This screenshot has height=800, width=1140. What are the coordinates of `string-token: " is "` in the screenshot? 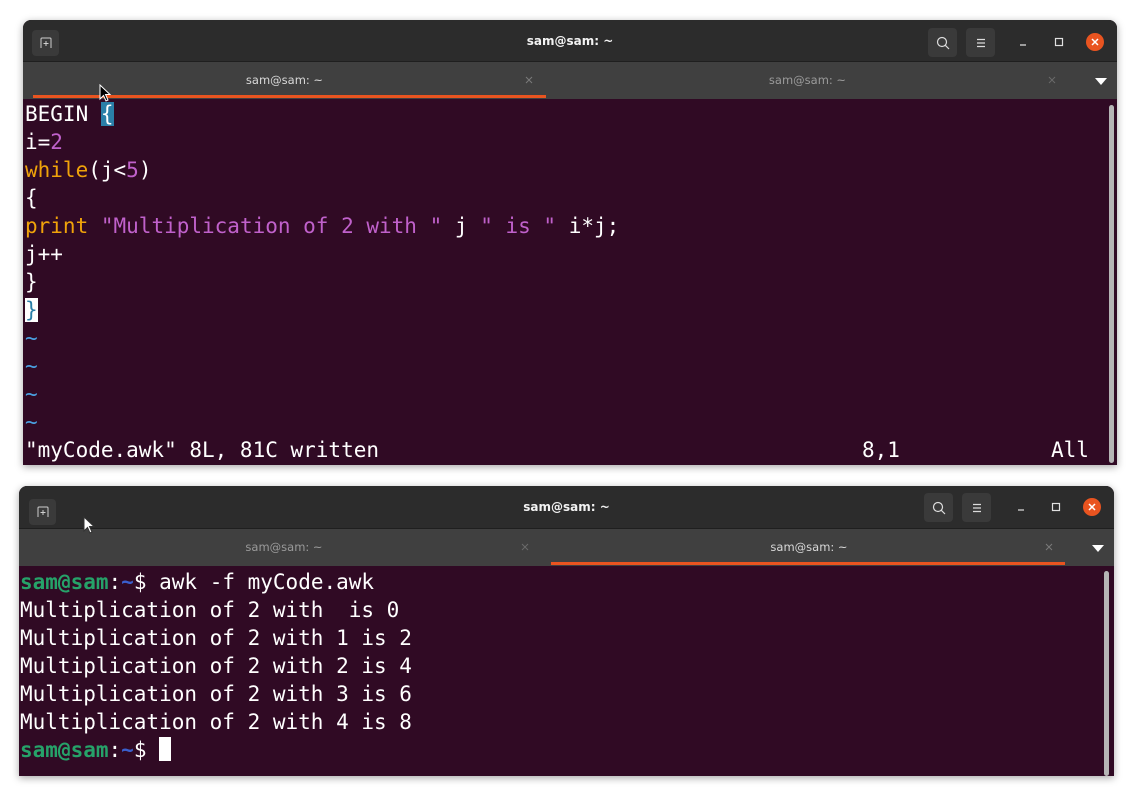 It's located at (518, 226).